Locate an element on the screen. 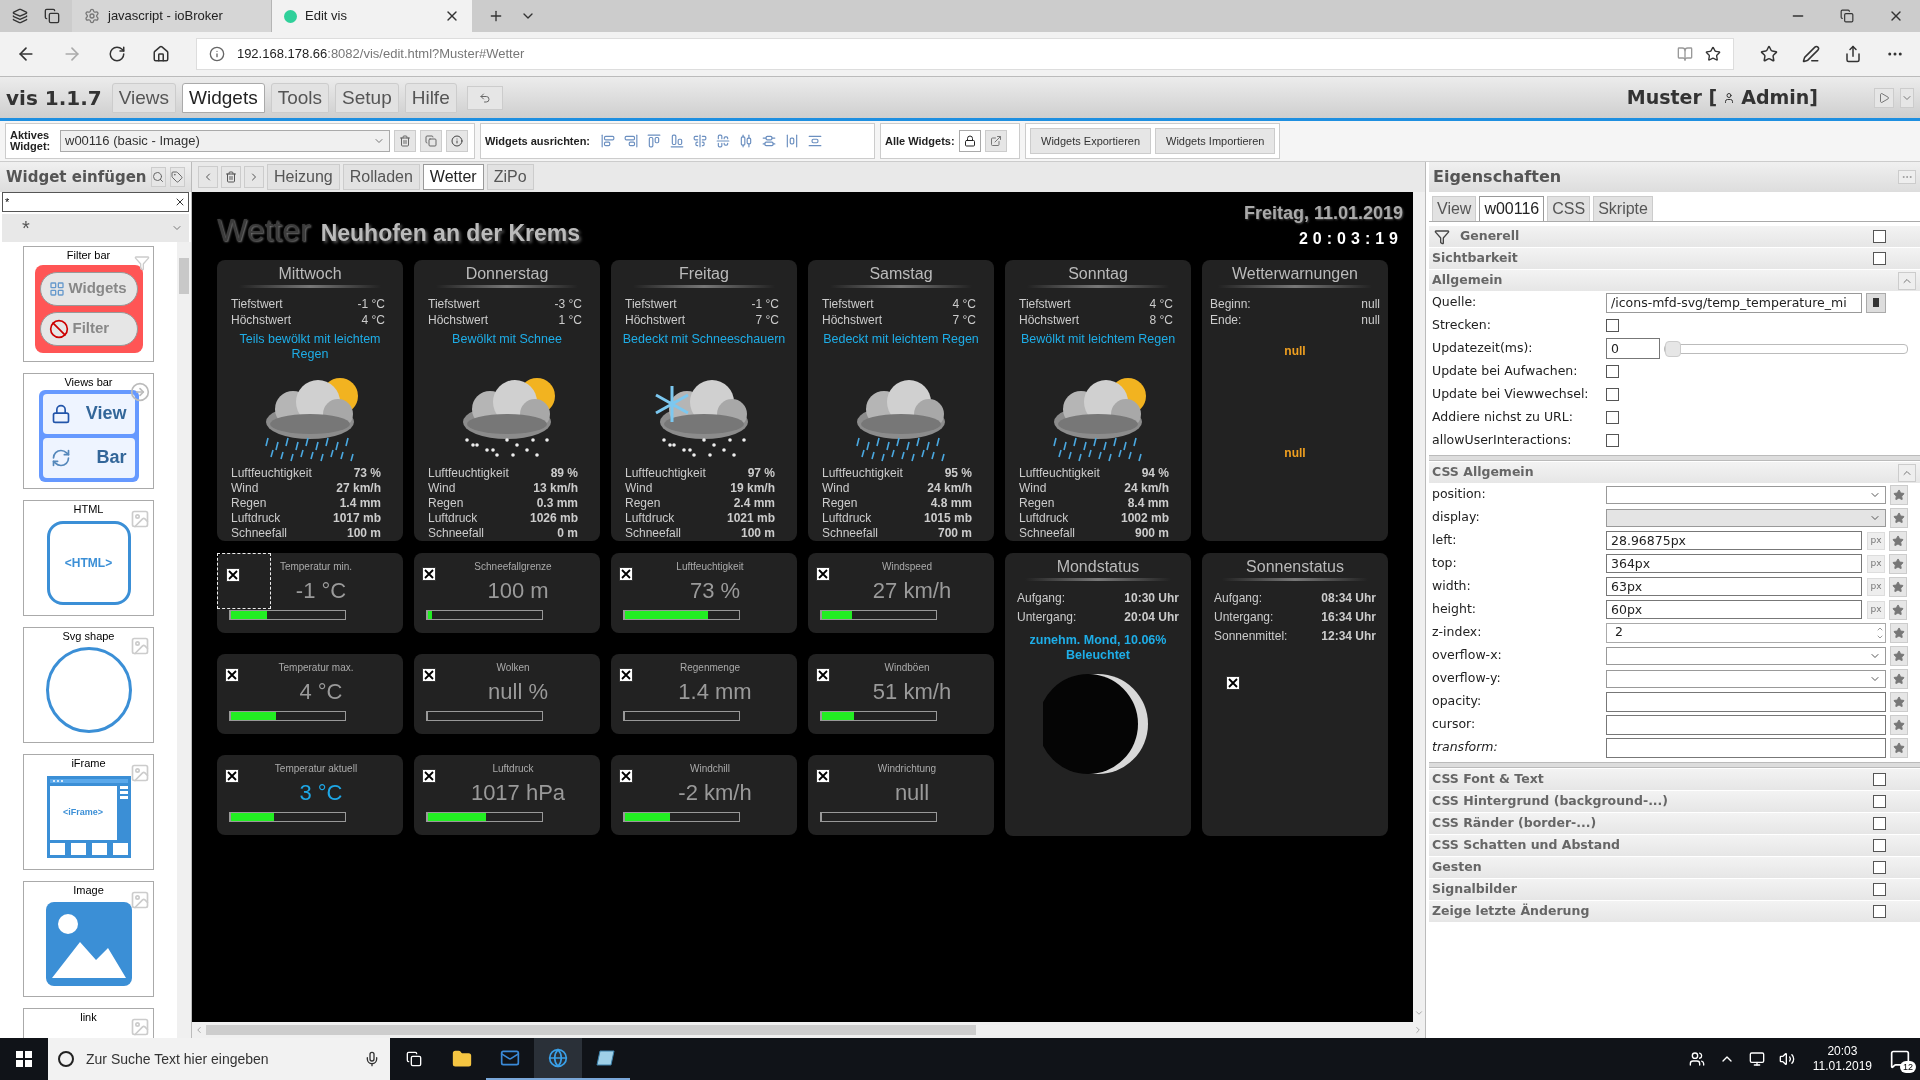 This screenshot has height=1080, width=1920. space-horizontal-icon is located at coordinates (792, 141).